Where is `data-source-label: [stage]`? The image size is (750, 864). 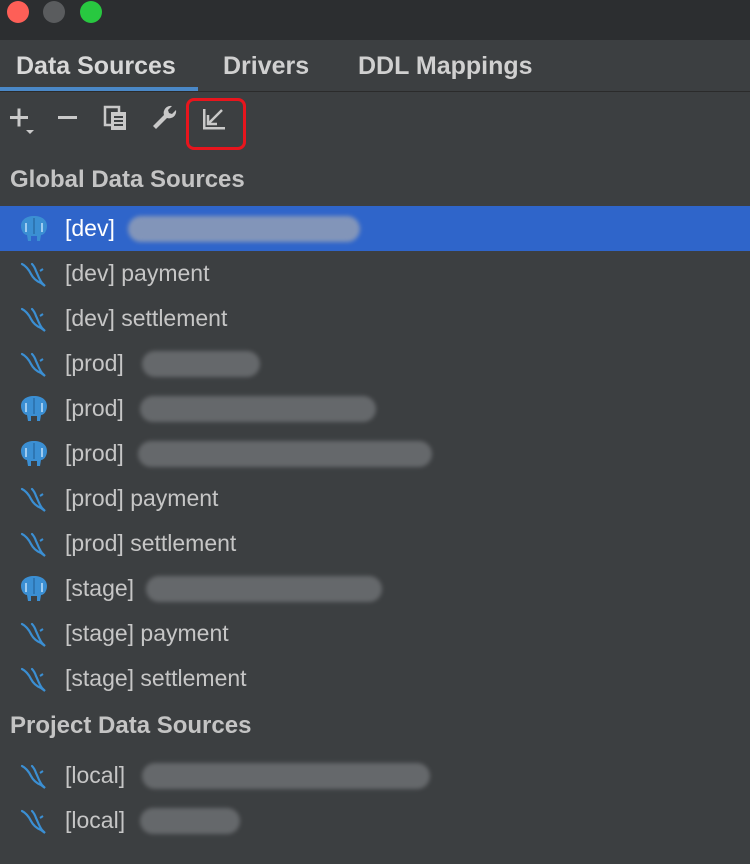 data-source-label: [stage] is located at coordinates (100, 588).